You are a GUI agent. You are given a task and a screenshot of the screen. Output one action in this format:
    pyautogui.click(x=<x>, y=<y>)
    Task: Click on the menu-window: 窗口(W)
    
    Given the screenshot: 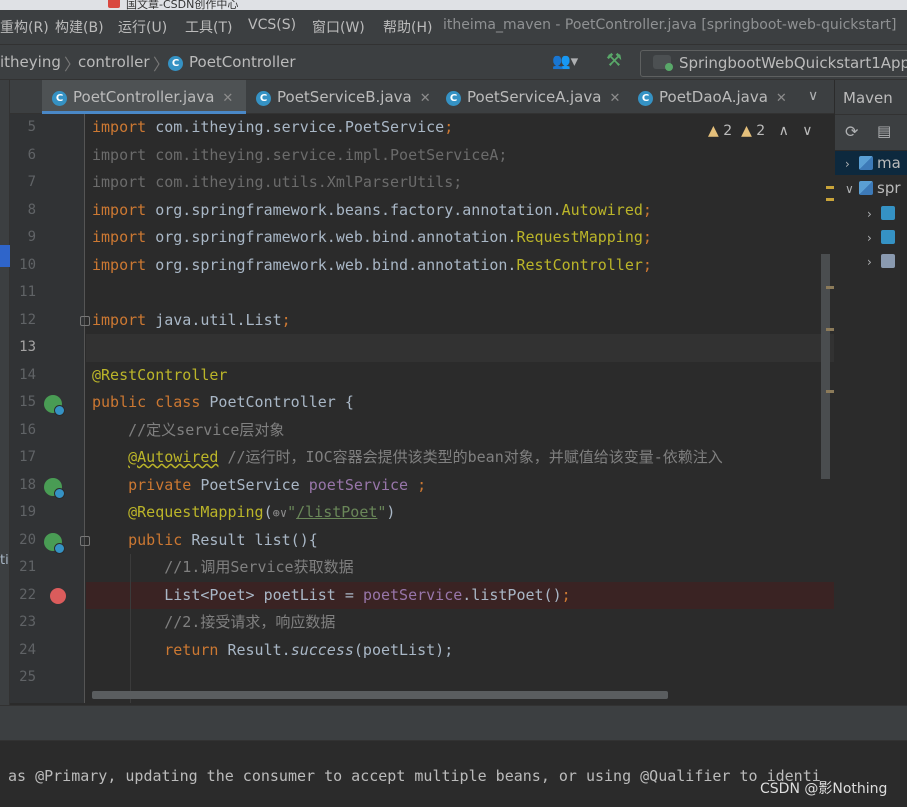 What is the action you would take?
    pyautogui.click(x=338, y=27)
    